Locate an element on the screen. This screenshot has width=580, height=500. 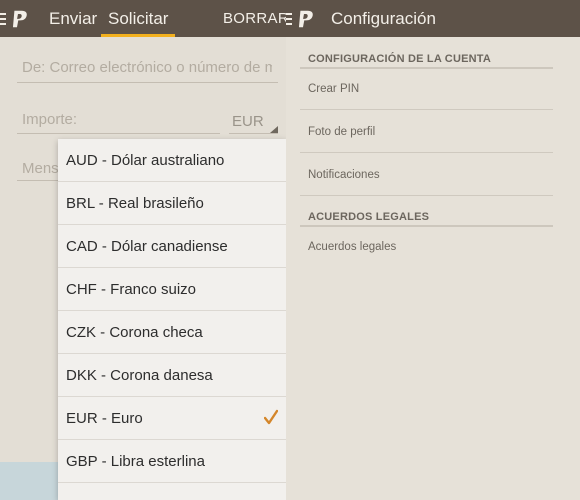
recipient-underline is located at coordinates (147, 82).